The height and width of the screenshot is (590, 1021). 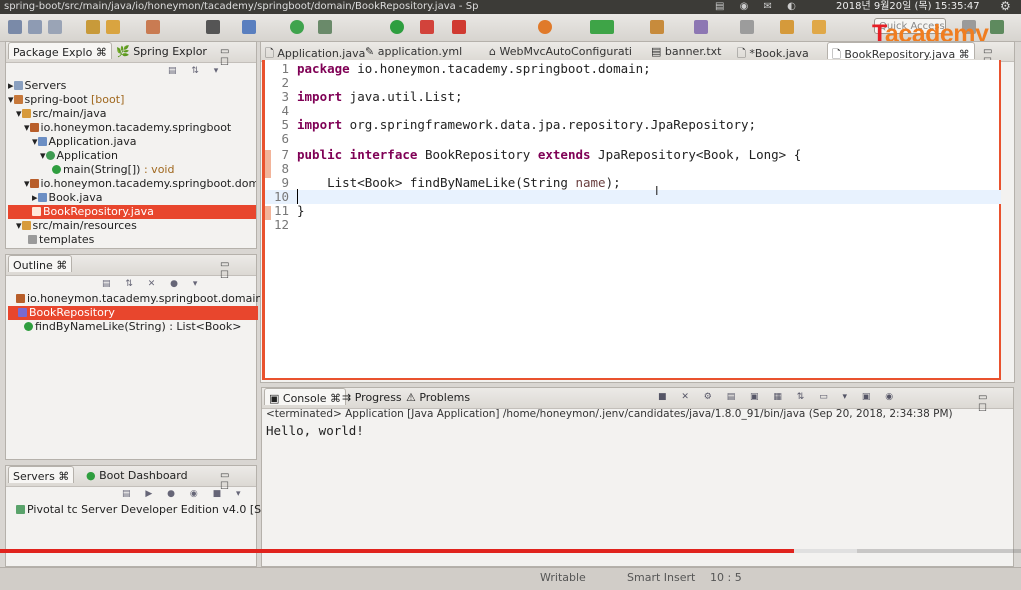 What do you see at coordinates (397, 27) in the screenshot?
I see `run-icon` at bounding box center [397, 27].